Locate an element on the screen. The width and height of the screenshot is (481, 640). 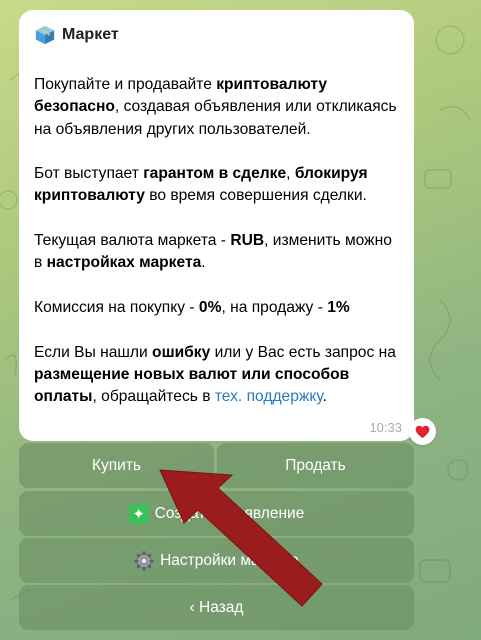
back-button: ‹ Назад is located at coordinates (216, 607).